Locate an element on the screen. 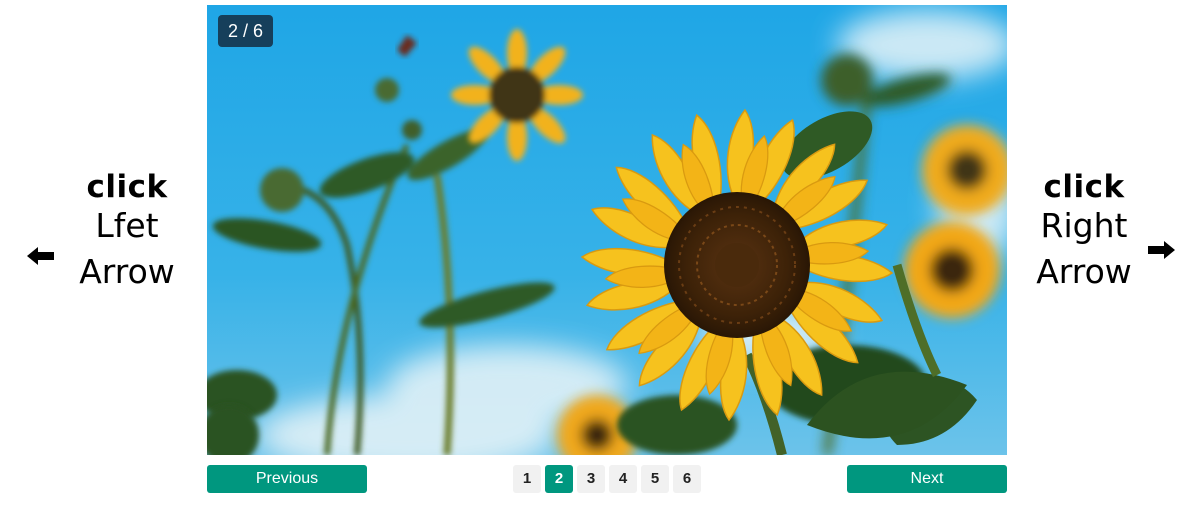 This screenshot has height=527, width=1197. page-button-6: 6 is located at coordinates (687, 479).